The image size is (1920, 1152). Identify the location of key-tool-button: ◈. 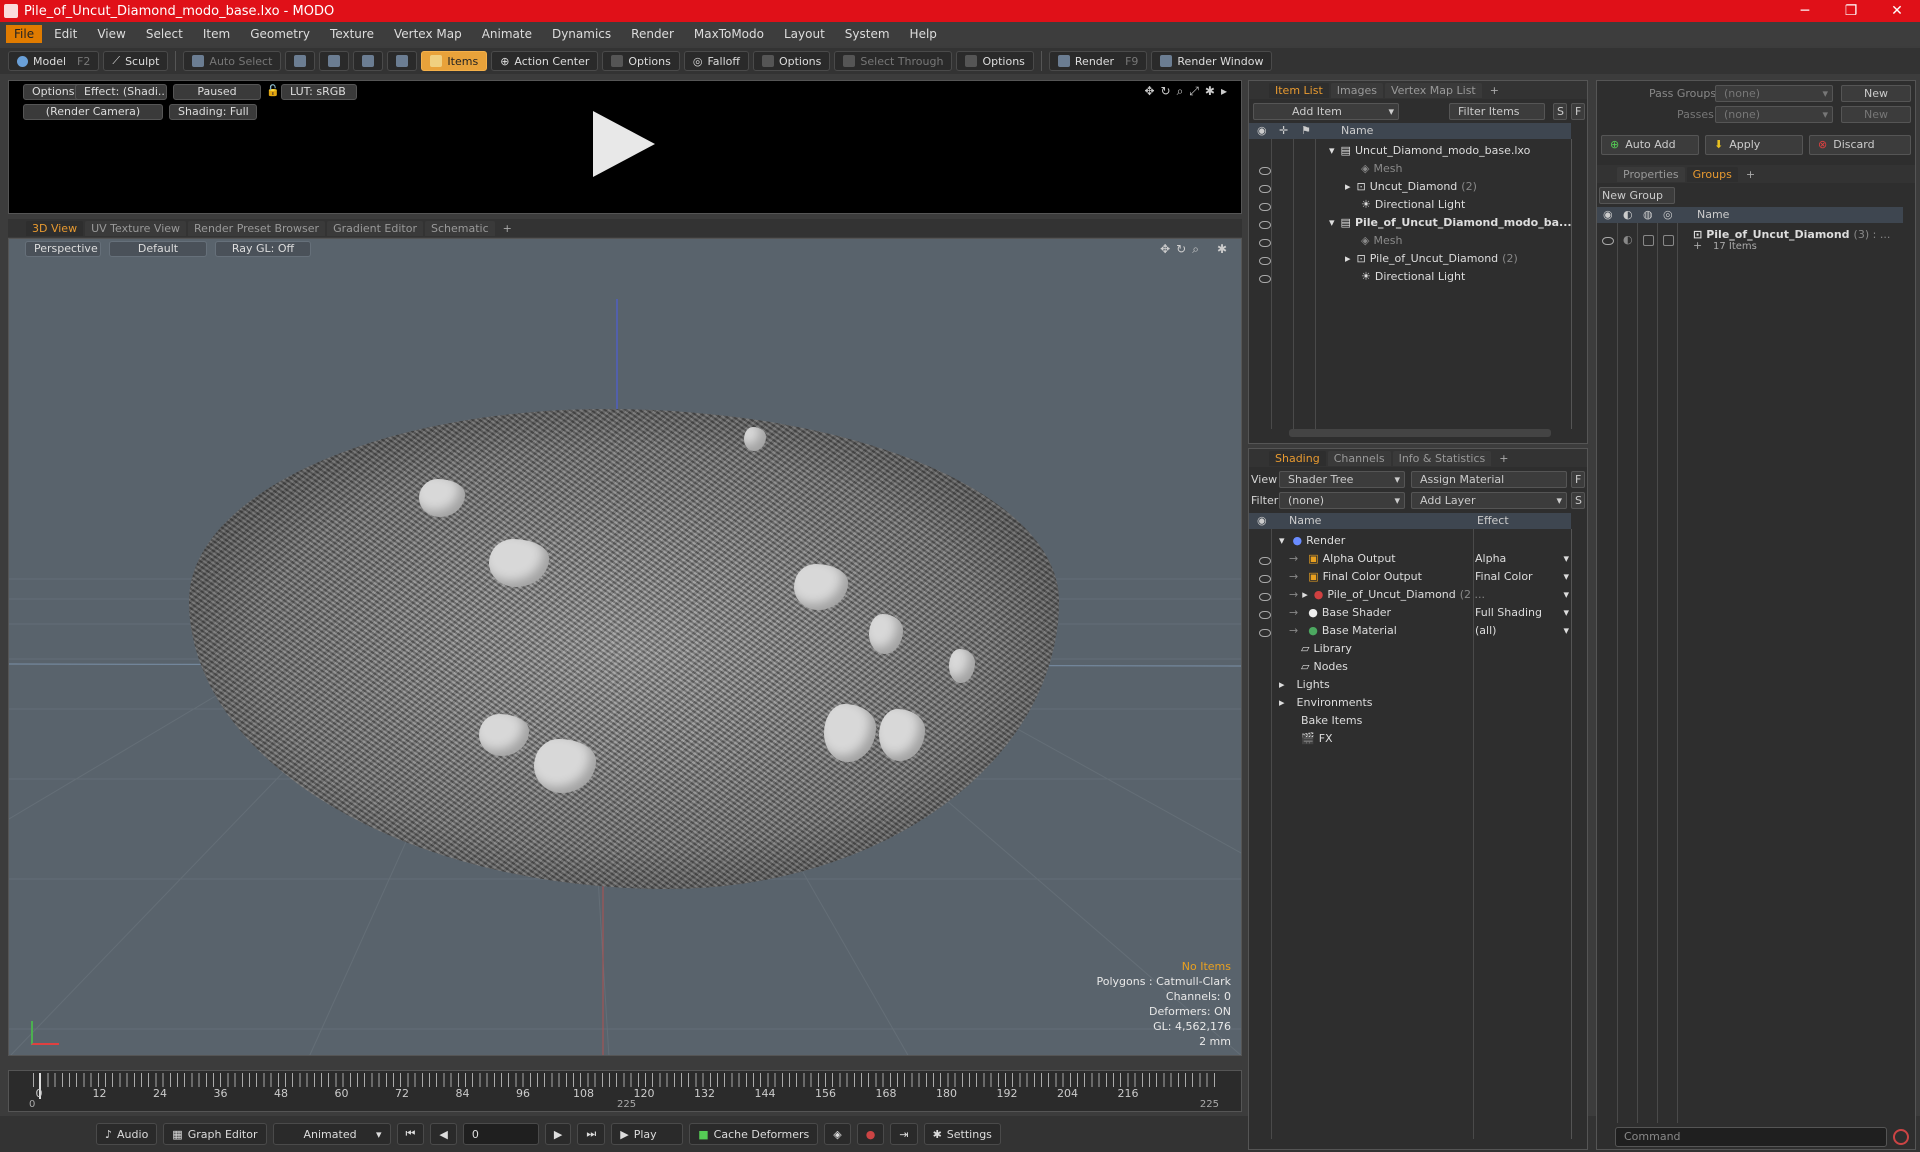
(837, 1134).